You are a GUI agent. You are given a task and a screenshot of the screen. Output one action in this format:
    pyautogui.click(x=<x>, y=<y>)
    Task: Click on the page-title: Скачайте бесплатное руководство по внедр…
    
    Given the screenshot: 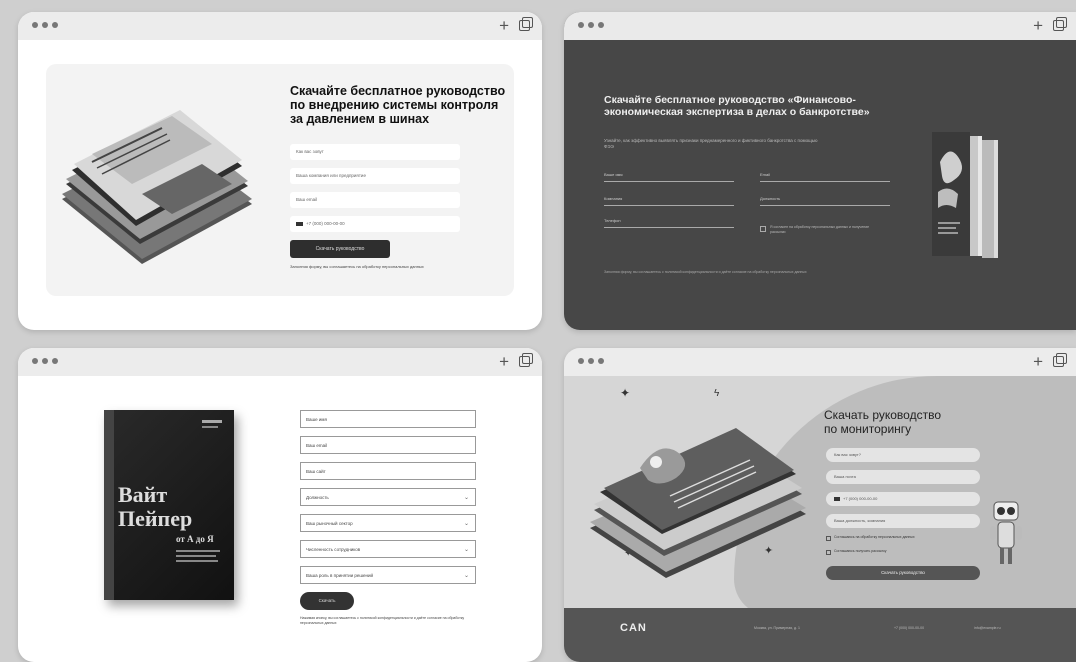 What is the action you would take?
    pyautogui.click(x=398, y=105)
    